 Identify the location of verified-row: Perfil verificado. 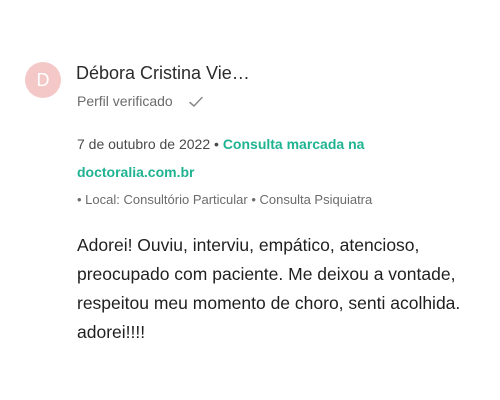
(140, 101).